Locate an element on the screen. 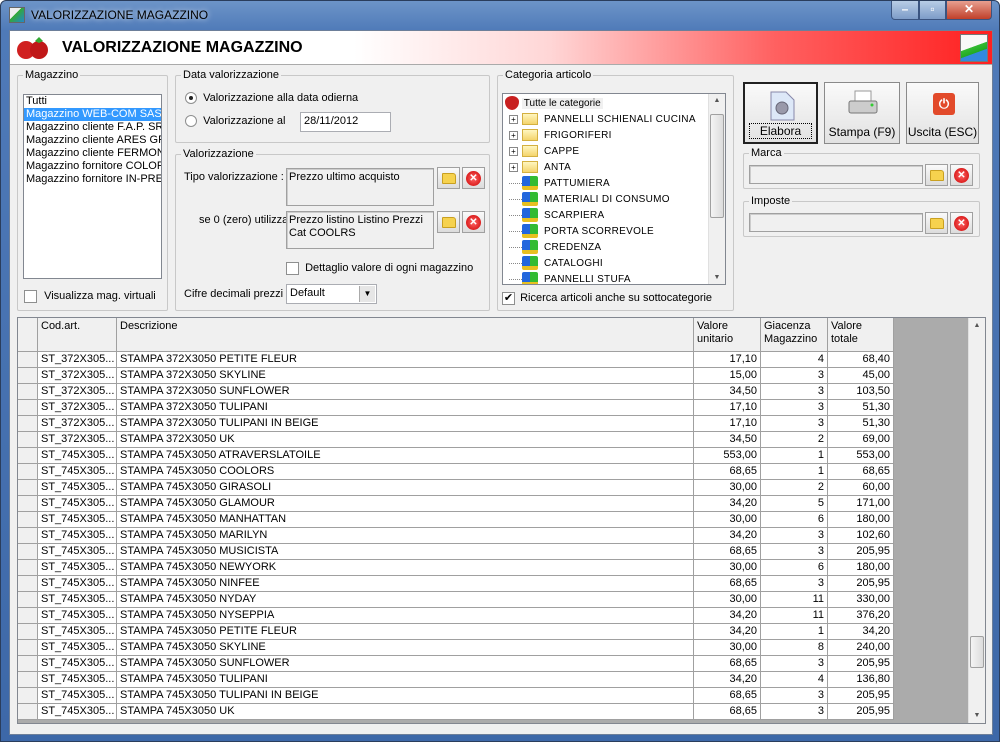 Image resolution: width=1000 pixels, height=742 pixels. cifre-decimali-select: Default ▼ is located at coordinates (331, 294).